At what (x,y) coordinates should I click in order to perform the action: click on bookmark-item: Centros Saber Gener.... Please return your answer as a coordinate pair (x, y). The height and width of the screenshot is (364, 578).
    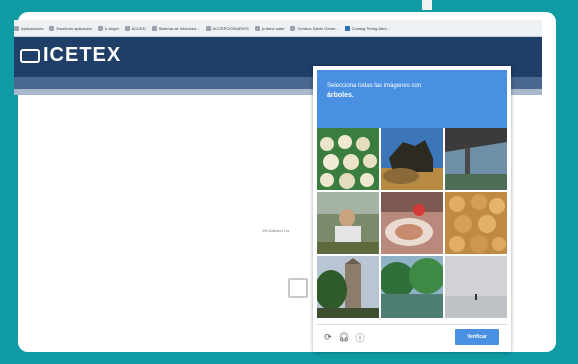
    Looking at the image, I should click on (314, 28).